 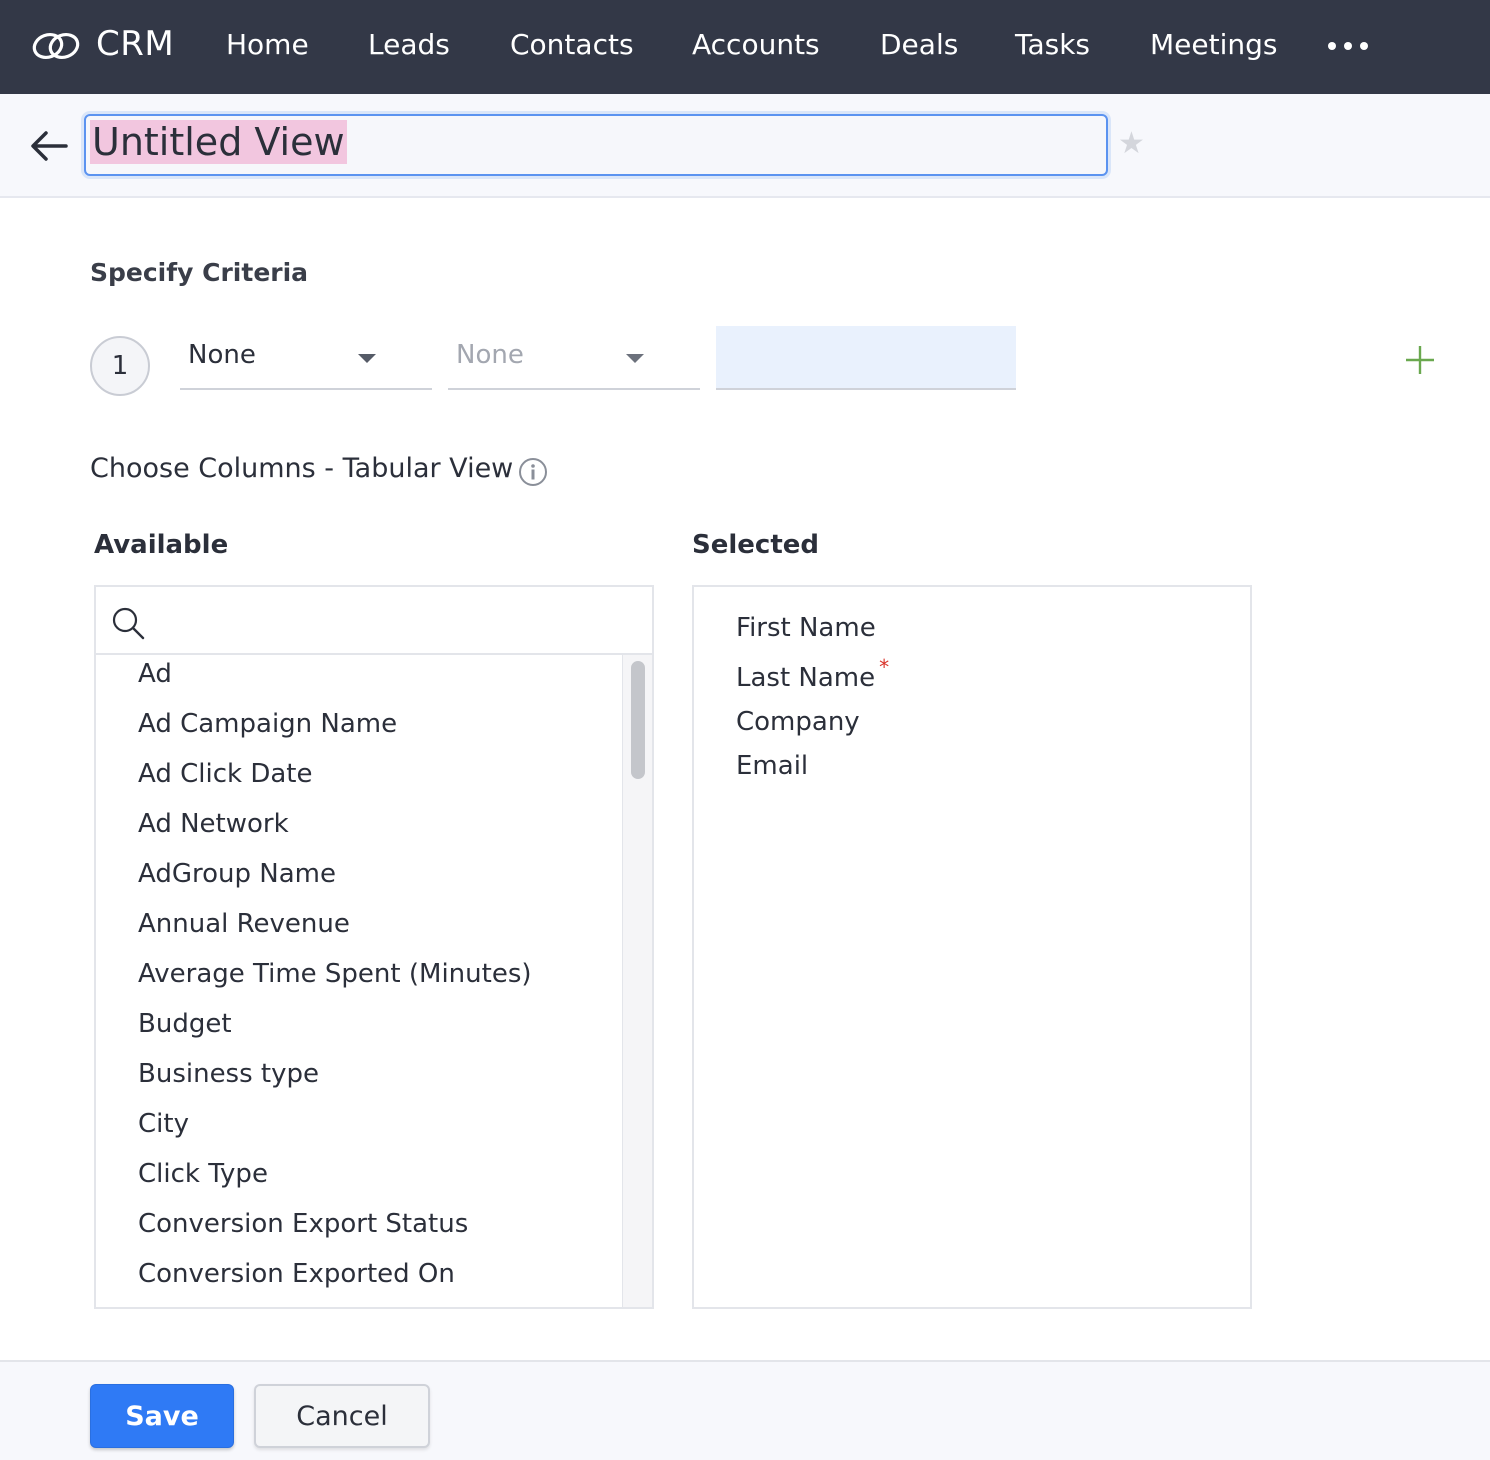 I want to click on list-item: Ad, so click(x=155, y=674).